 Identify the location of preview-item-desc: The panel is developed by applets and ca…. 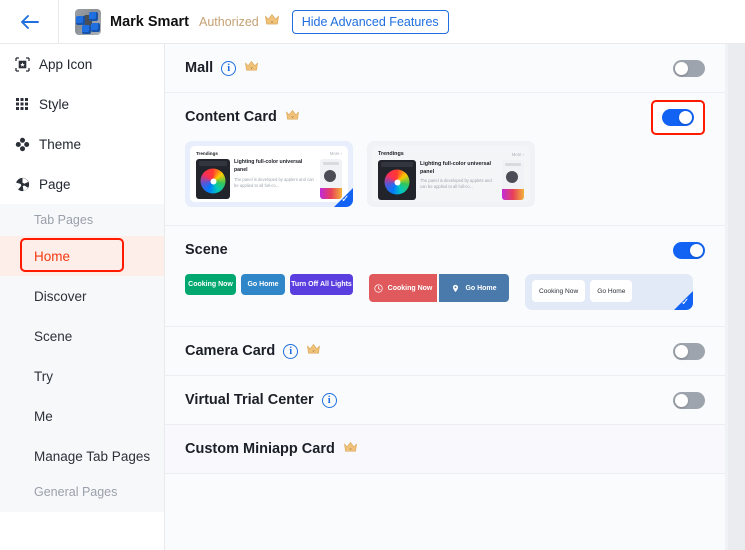
(456, 184).